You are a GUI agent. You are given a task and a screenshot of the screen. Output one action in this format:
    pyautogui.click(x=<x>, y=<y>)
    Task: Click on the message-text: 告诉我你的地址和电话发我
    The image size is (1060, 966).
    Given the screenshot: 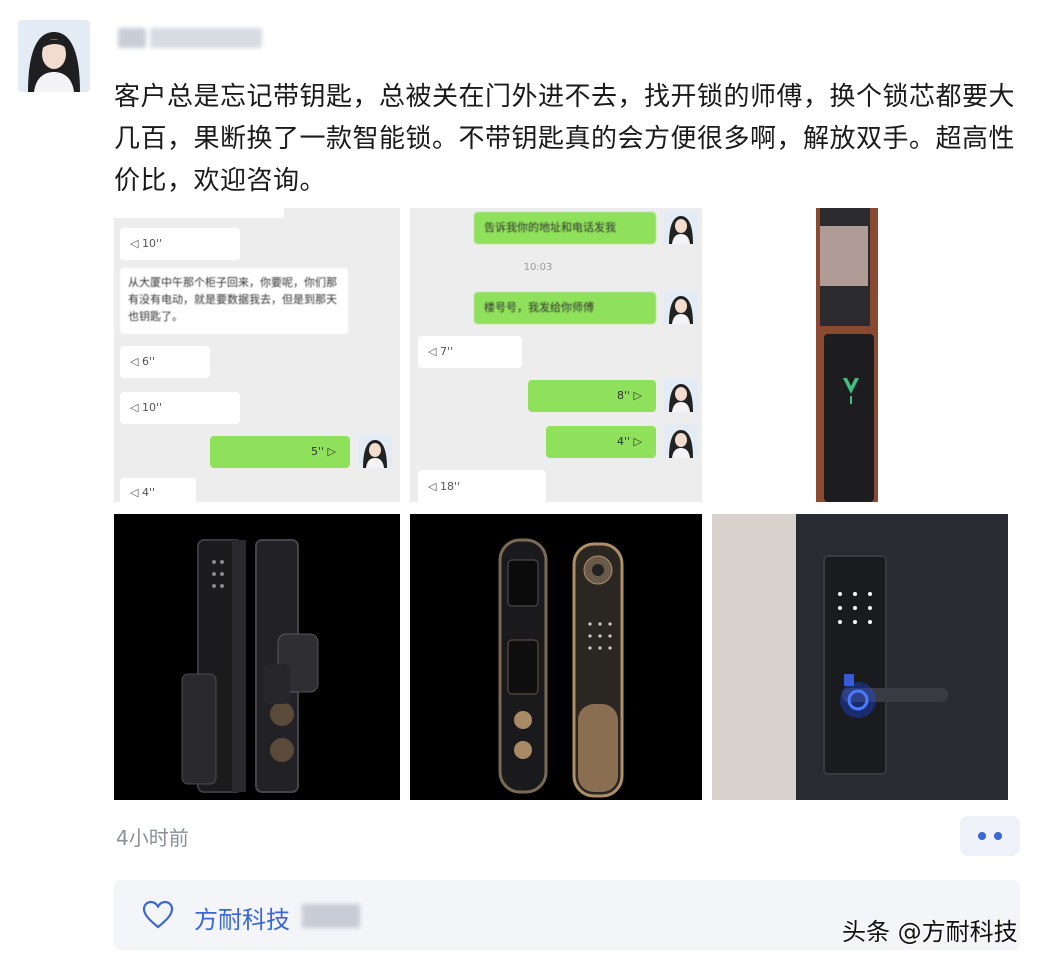 What is the action you would take?
    pyautogui.click(x=550, y=227)
    